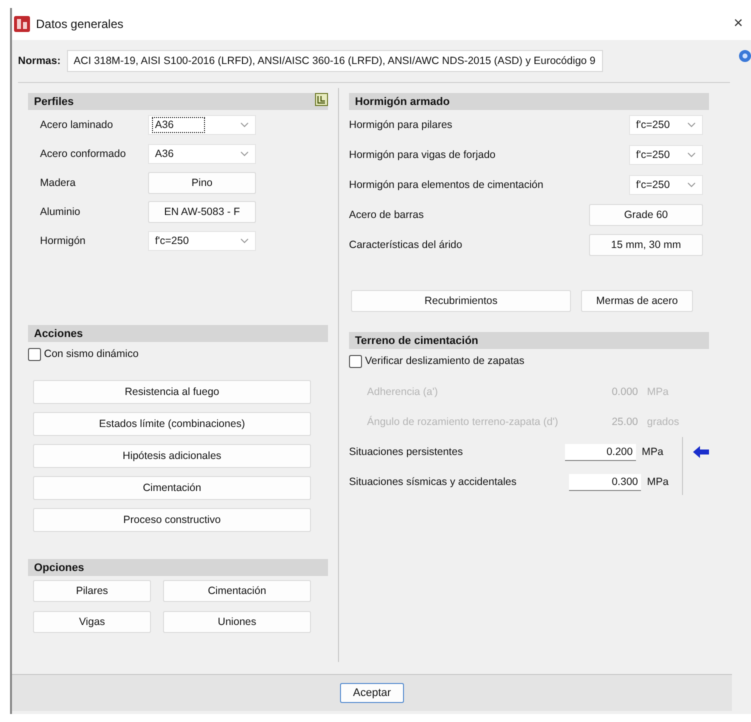 This screenshot has width=751, height=722. Describe the element at coordinates (202, 211) in the screenshot. I see `material-button: EN AW-5083 - F` at that location.